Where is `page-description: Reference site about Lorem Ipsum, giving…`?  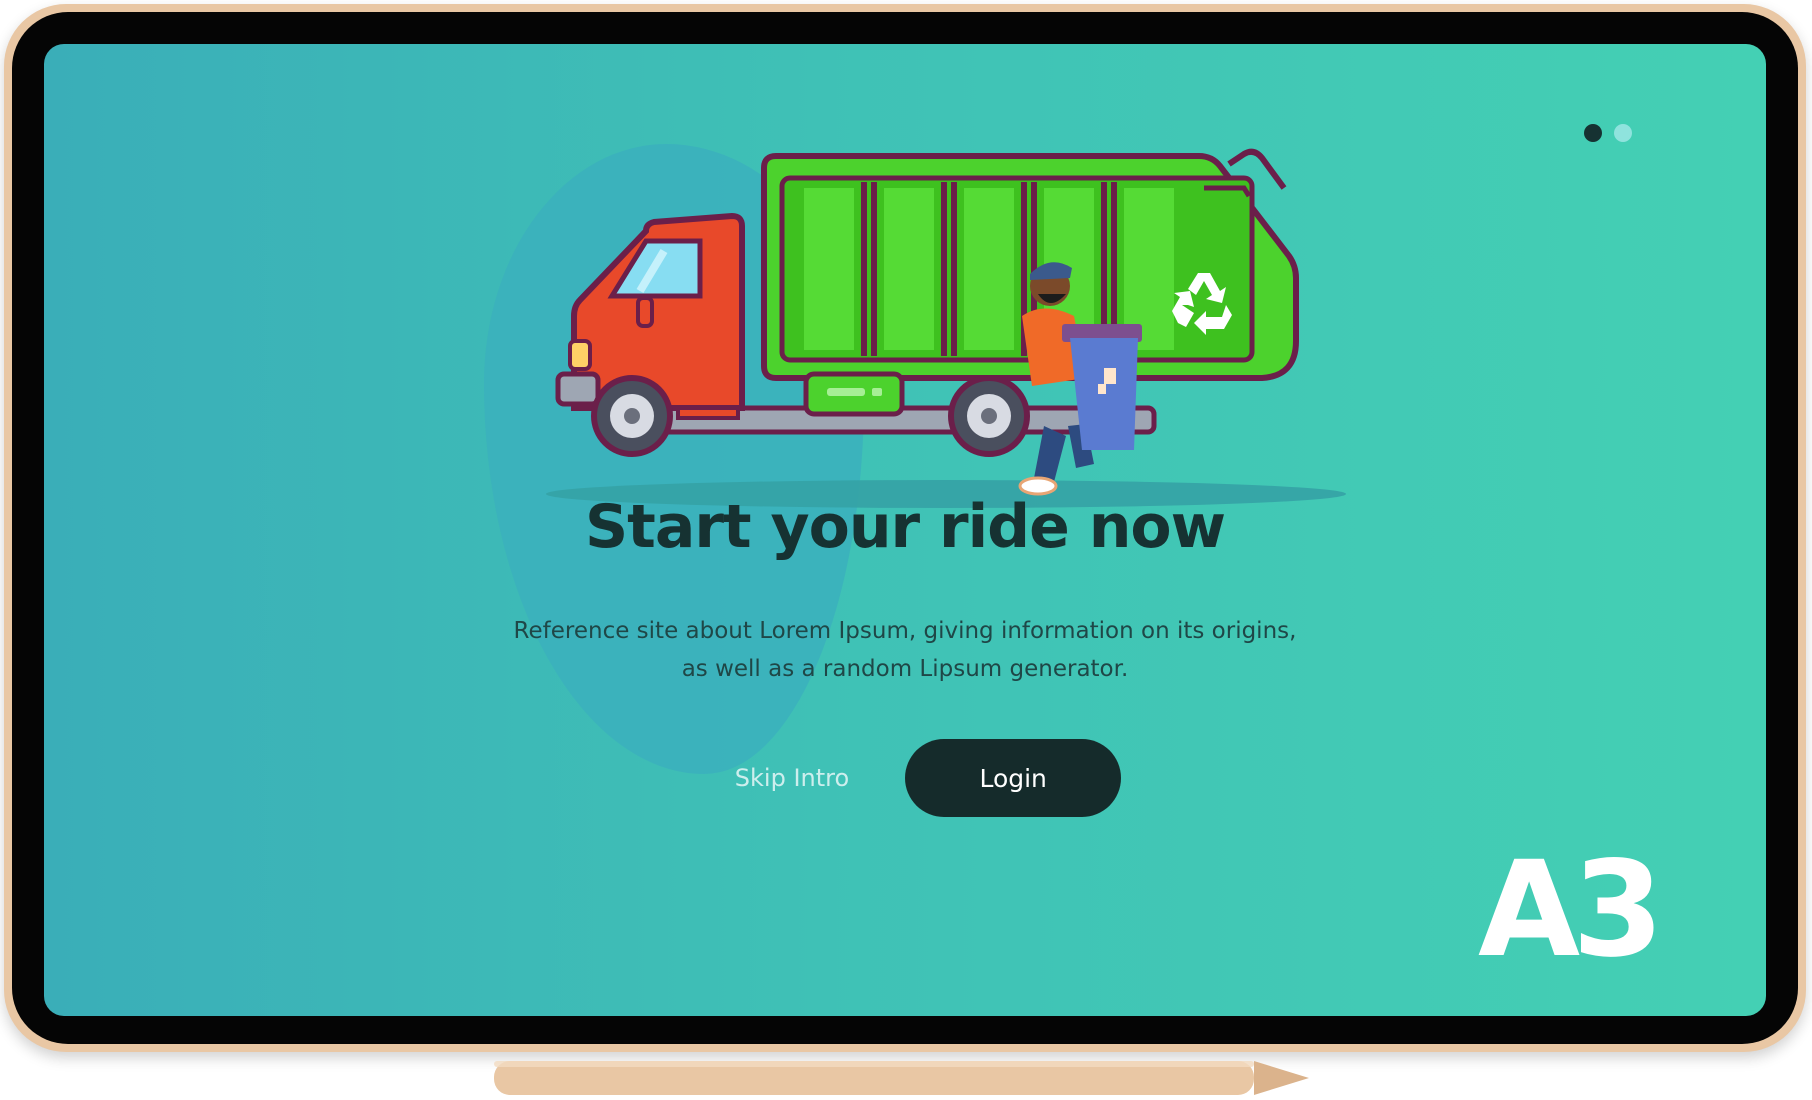
page-description: Reference site about Lorem Ipsum, giving… is located at coordinates (905, 650).